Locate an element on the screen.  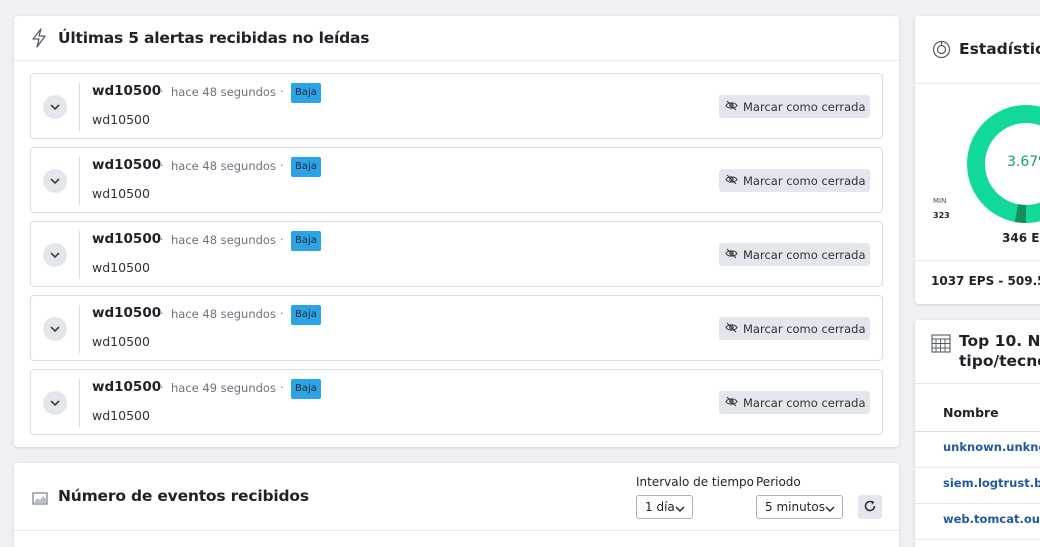
stats-footer: 1037 EPS - 509.53 is located at coordinates (977, 282).